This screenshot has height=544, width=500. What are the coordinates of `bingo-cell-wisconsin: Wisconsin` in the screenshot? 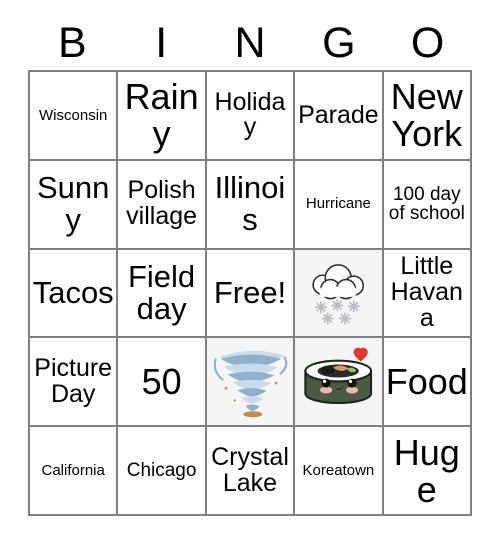 It's located at (74, 116).